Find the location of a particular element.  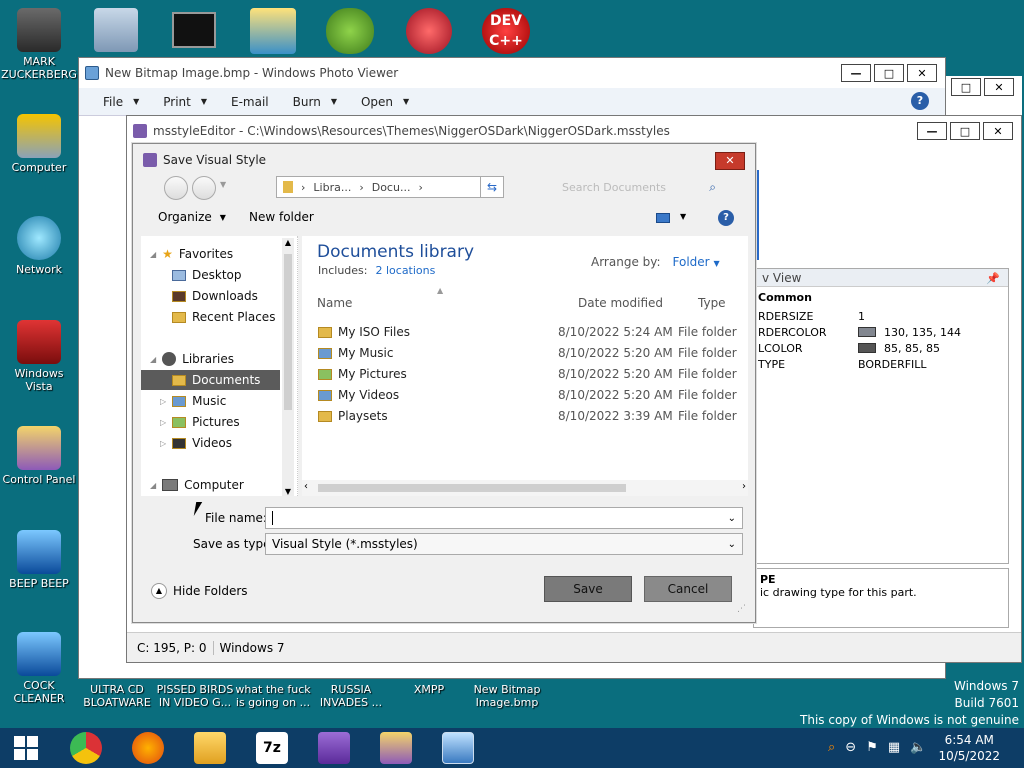

column-name: Name is located at coordinates (334, 303).